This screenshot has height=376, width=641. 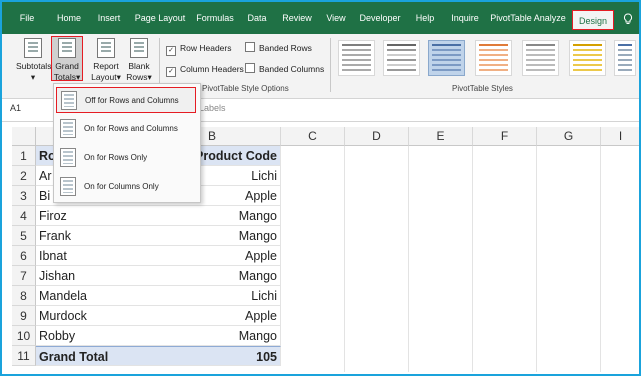 What do you see at coordinates (569, 136) in the screenshot?
I see `col-header-g: G` at bounding box center [569, 136].